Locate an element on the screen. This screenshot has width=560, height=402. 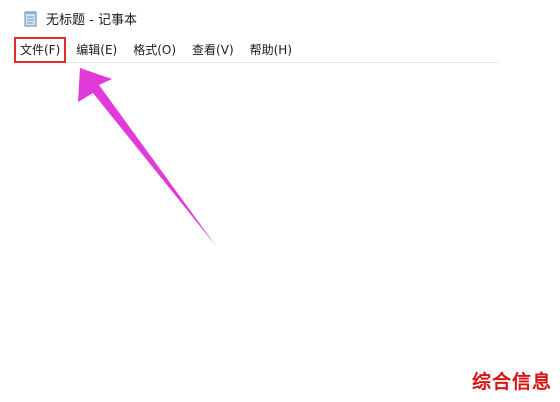
menu-edit: 编辑(E) is located at coordinates (96, 50).